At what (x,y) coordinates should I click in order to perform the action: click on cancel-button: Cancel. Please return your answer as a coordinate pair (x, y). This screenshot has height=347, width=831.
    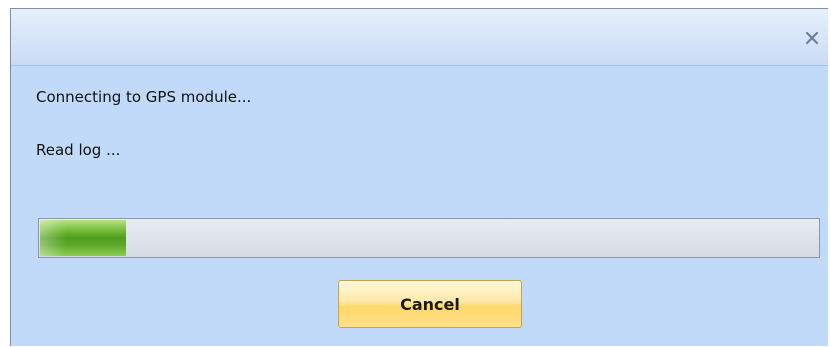
    Looking at the image, I should click on (430, 304).